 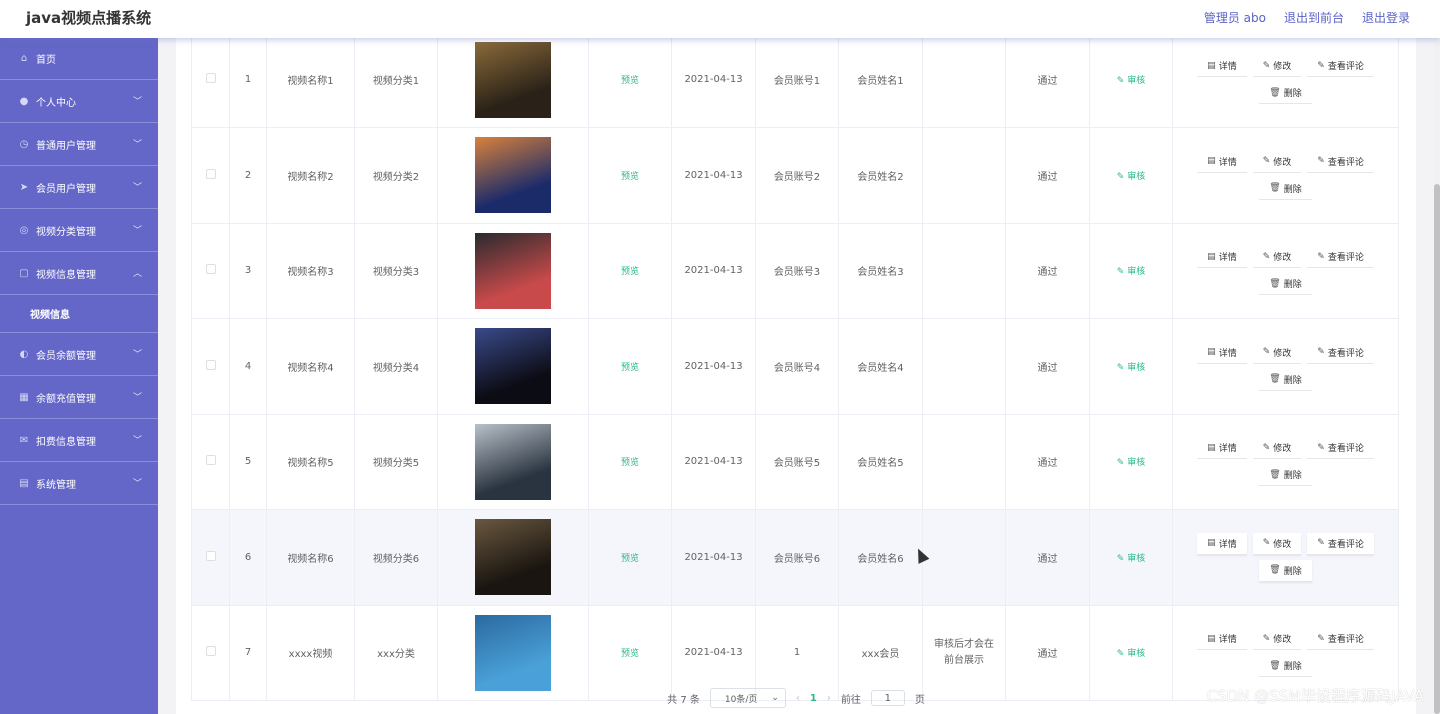 I want to click on detail-label: 详情, so click(x=1227, y=67).